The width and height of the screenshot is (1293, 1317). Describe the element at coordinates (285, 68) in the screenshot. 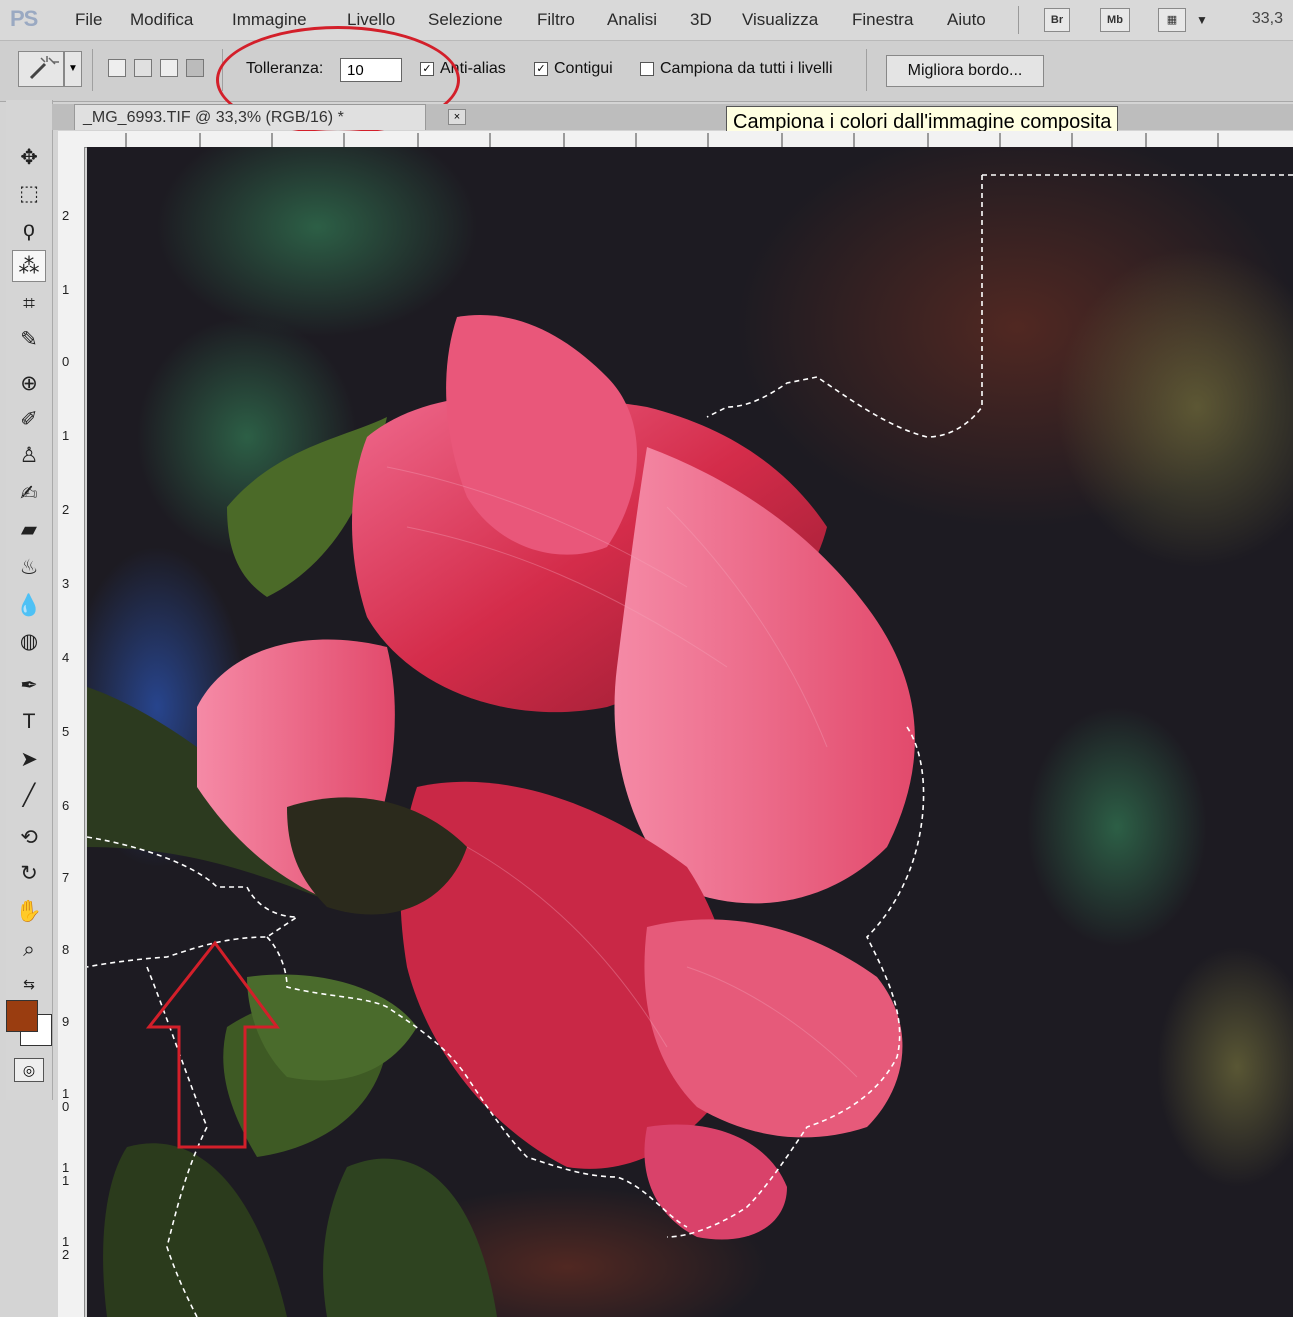

I see `tolerance-label: Tolleranza:` at that location.